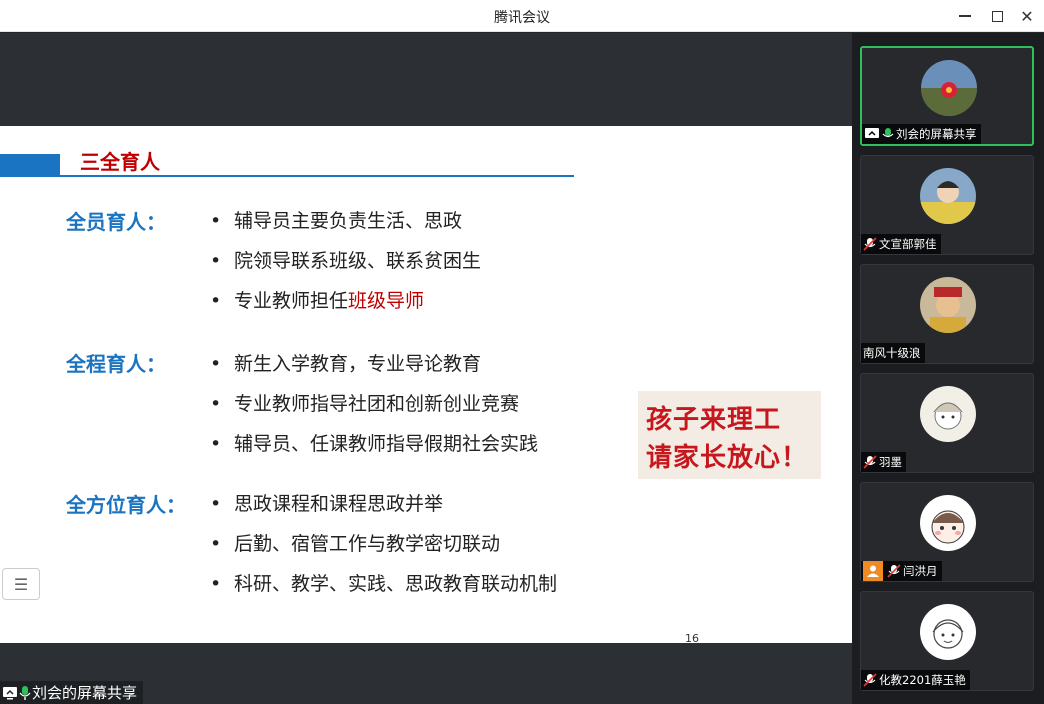 This screenshot has height=704, width=1044. I want to click on participant-label: 羽墨, so click(883, 462).